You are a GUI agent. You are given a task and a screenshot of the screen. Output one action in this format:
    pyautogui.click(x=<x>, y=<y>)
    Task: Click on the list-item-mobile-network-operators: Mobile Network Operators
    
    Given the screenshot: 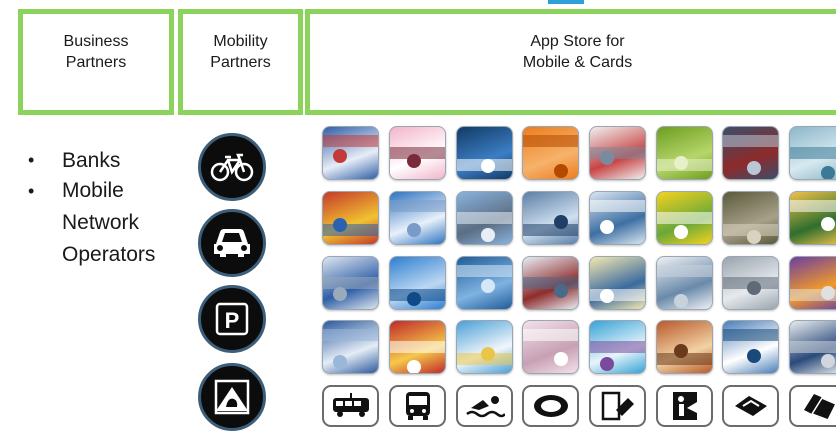 What is the action you would take?
    pyautogui.click(x=91, y=223)
    